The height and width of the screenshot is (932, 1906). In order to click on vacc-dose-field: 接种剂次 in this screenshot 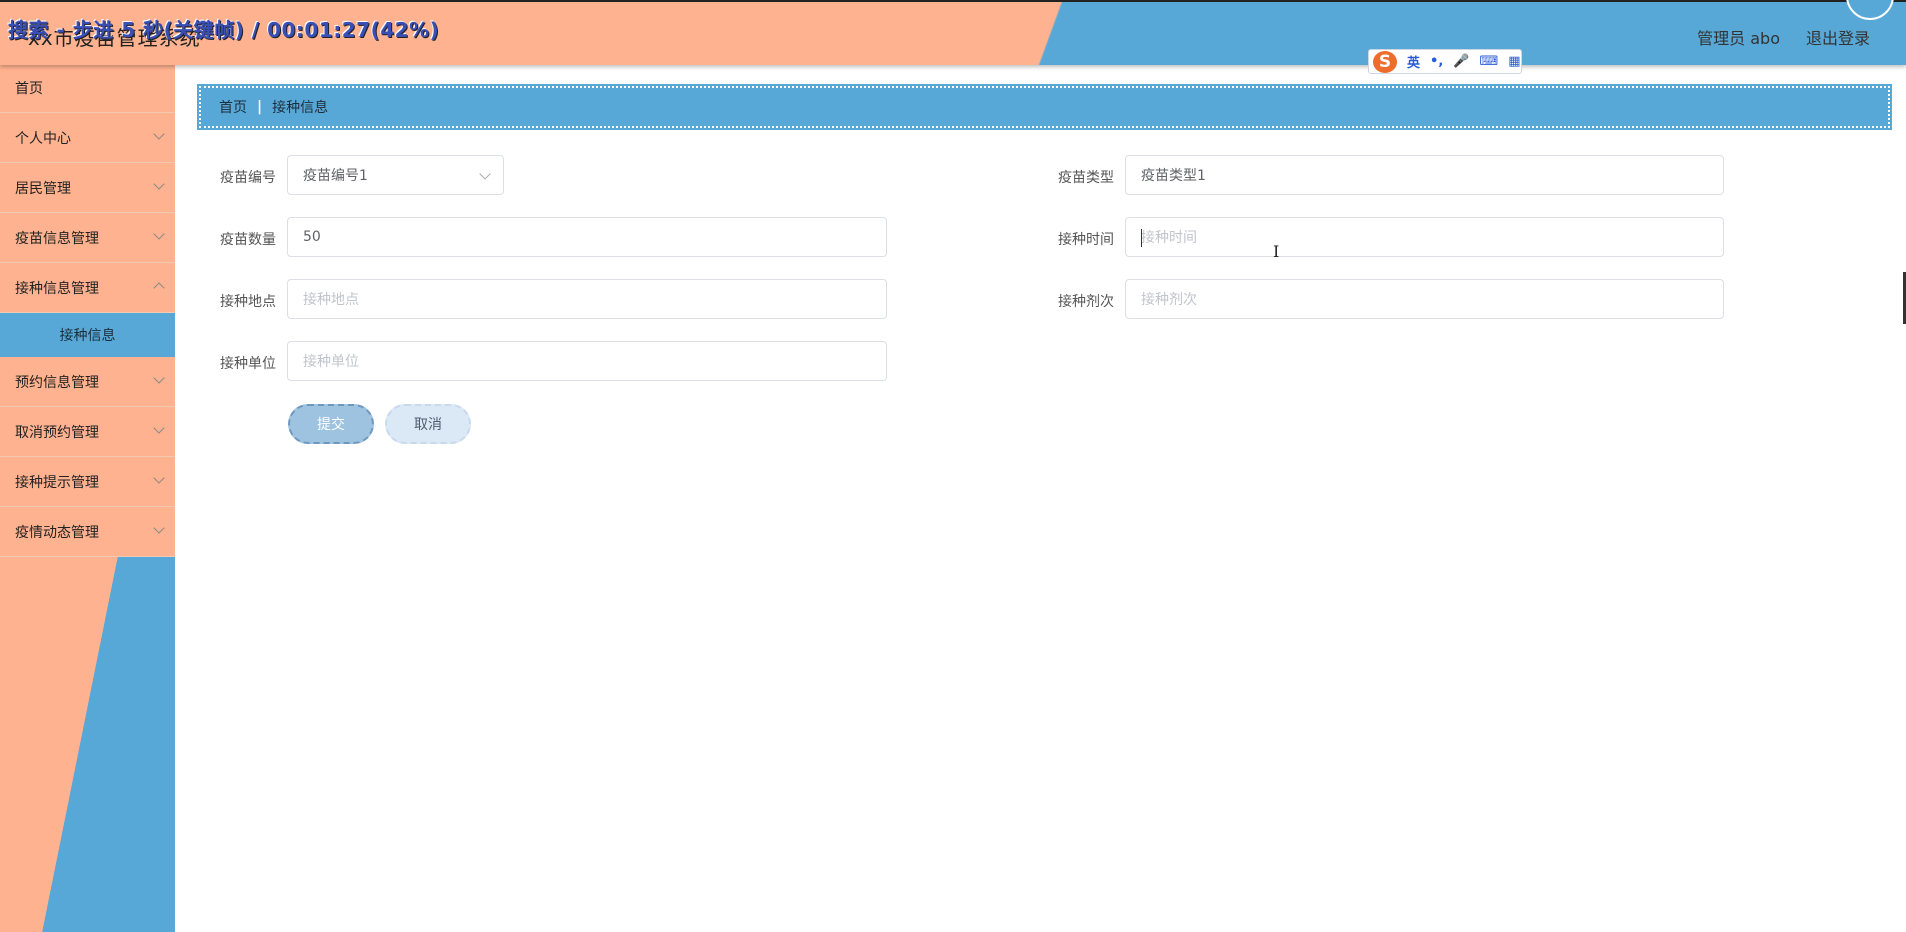, I will do `click(1424, 299)`.